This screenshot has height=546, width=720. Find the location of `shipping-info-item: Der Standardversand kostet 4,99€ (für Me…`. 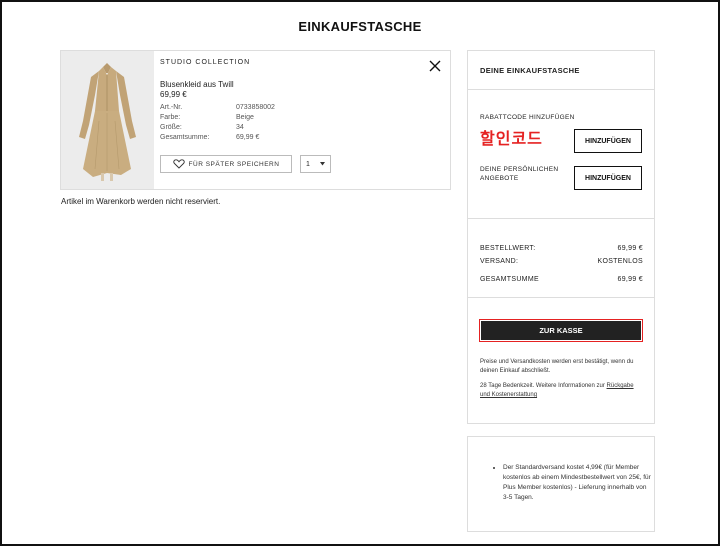

shipping-info-item: Der Standardversand kostet 4,99€ (für Me… is located at coordinates (578, 483).